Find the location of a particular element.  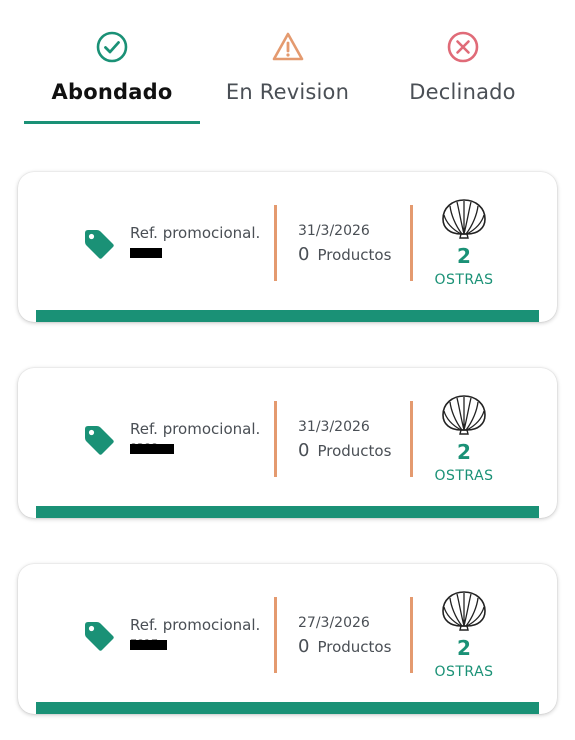

tab-label: Declinado is located at coordinates (462, 92).